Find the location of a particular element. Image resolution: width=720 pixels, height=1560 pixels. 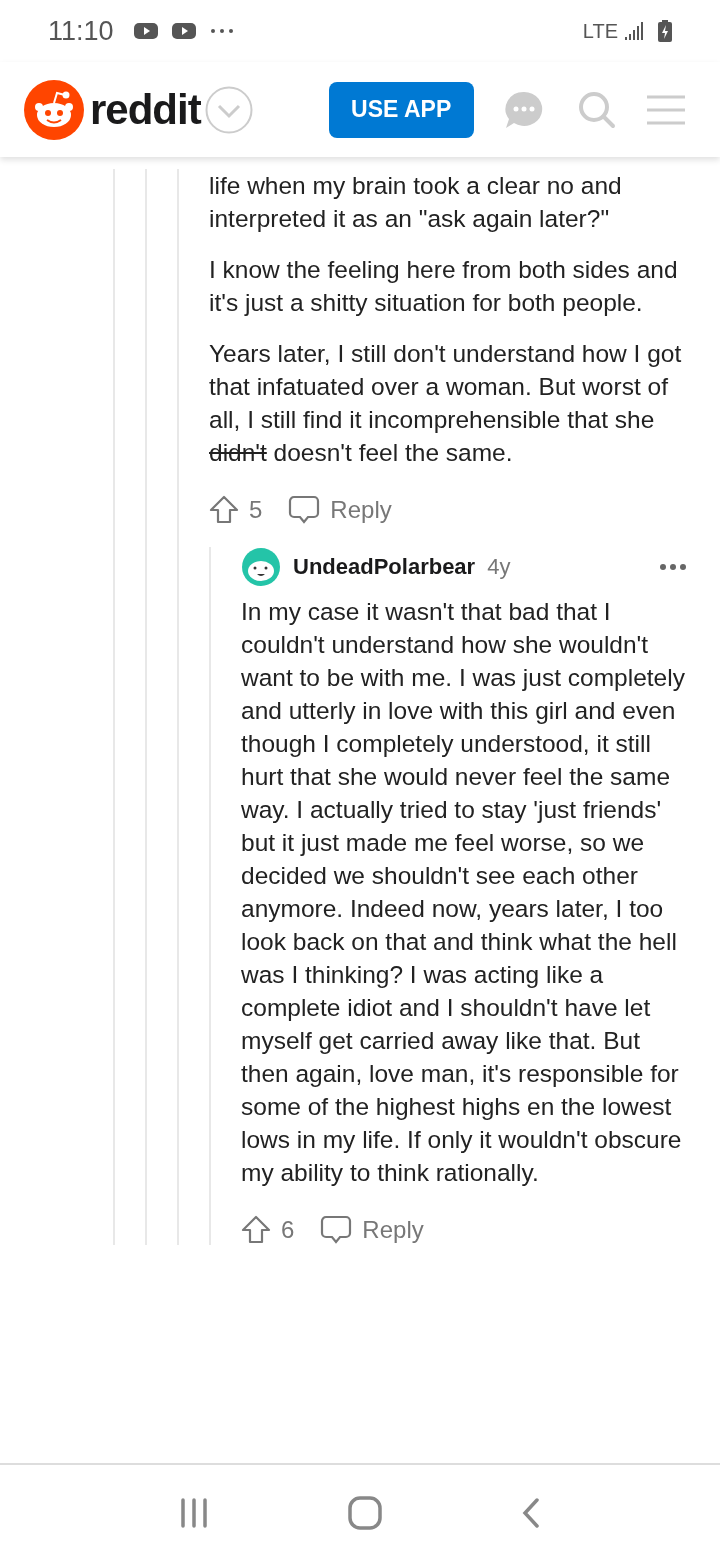

comment-text: I know the feeling here from both sides and it's just a shitty situation for both people. is located at coordinates (444, 286).